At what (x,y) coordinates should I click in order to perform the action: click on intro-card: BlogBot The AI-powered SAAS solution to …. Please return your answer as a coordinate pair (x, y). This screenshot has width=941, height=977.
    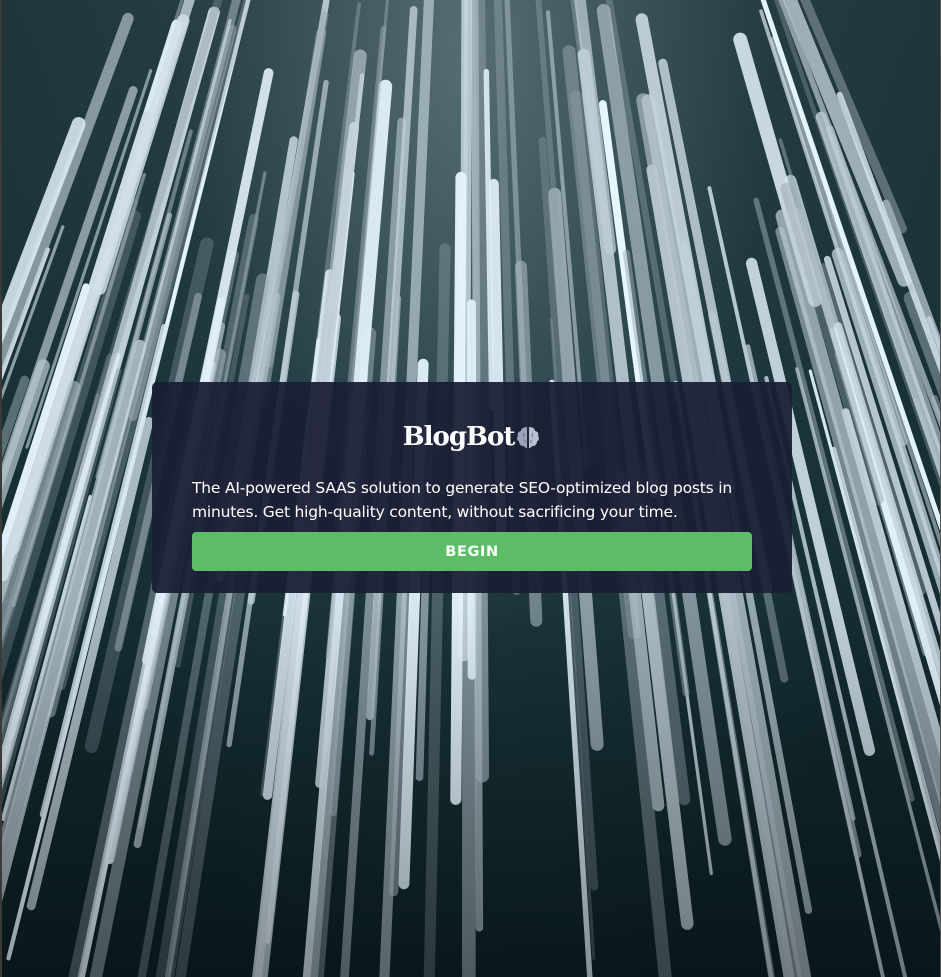
    Looking at the image, I should click on (472, 487).